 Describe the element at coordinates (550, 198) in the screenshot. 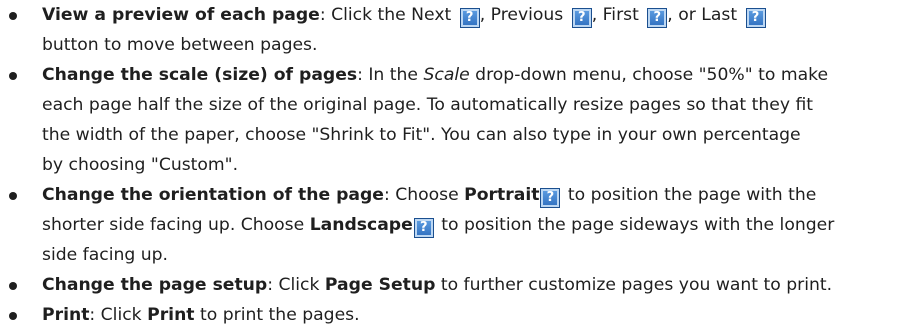

I see `portrait-help-icon: ?` at that location.